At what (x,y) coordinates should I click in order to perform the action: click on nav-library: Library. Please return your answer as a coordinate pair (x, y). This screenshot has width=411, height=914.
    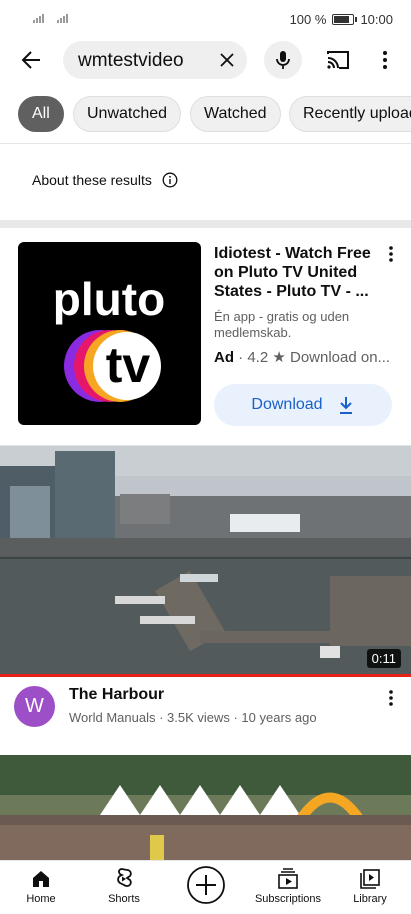
    Looking at the image, I should click on (370, 886).